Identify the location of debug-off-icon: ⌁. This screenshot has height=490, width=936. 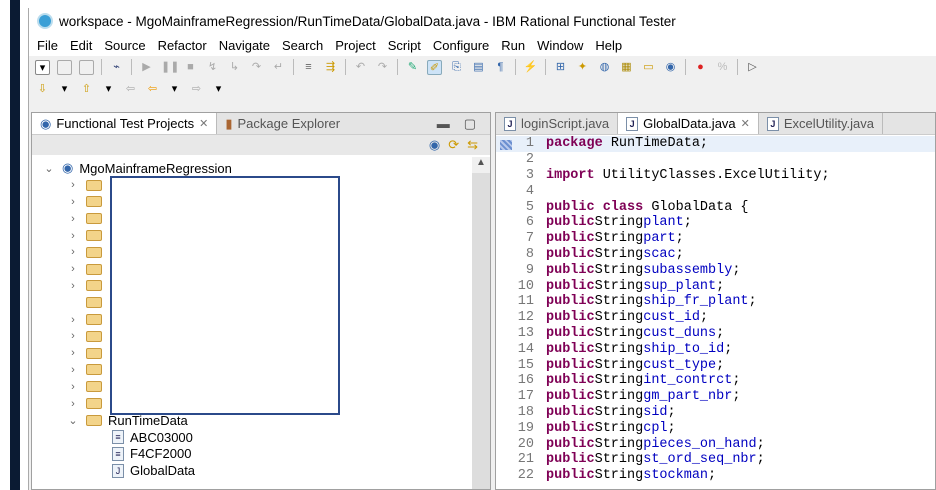
(116, 67).